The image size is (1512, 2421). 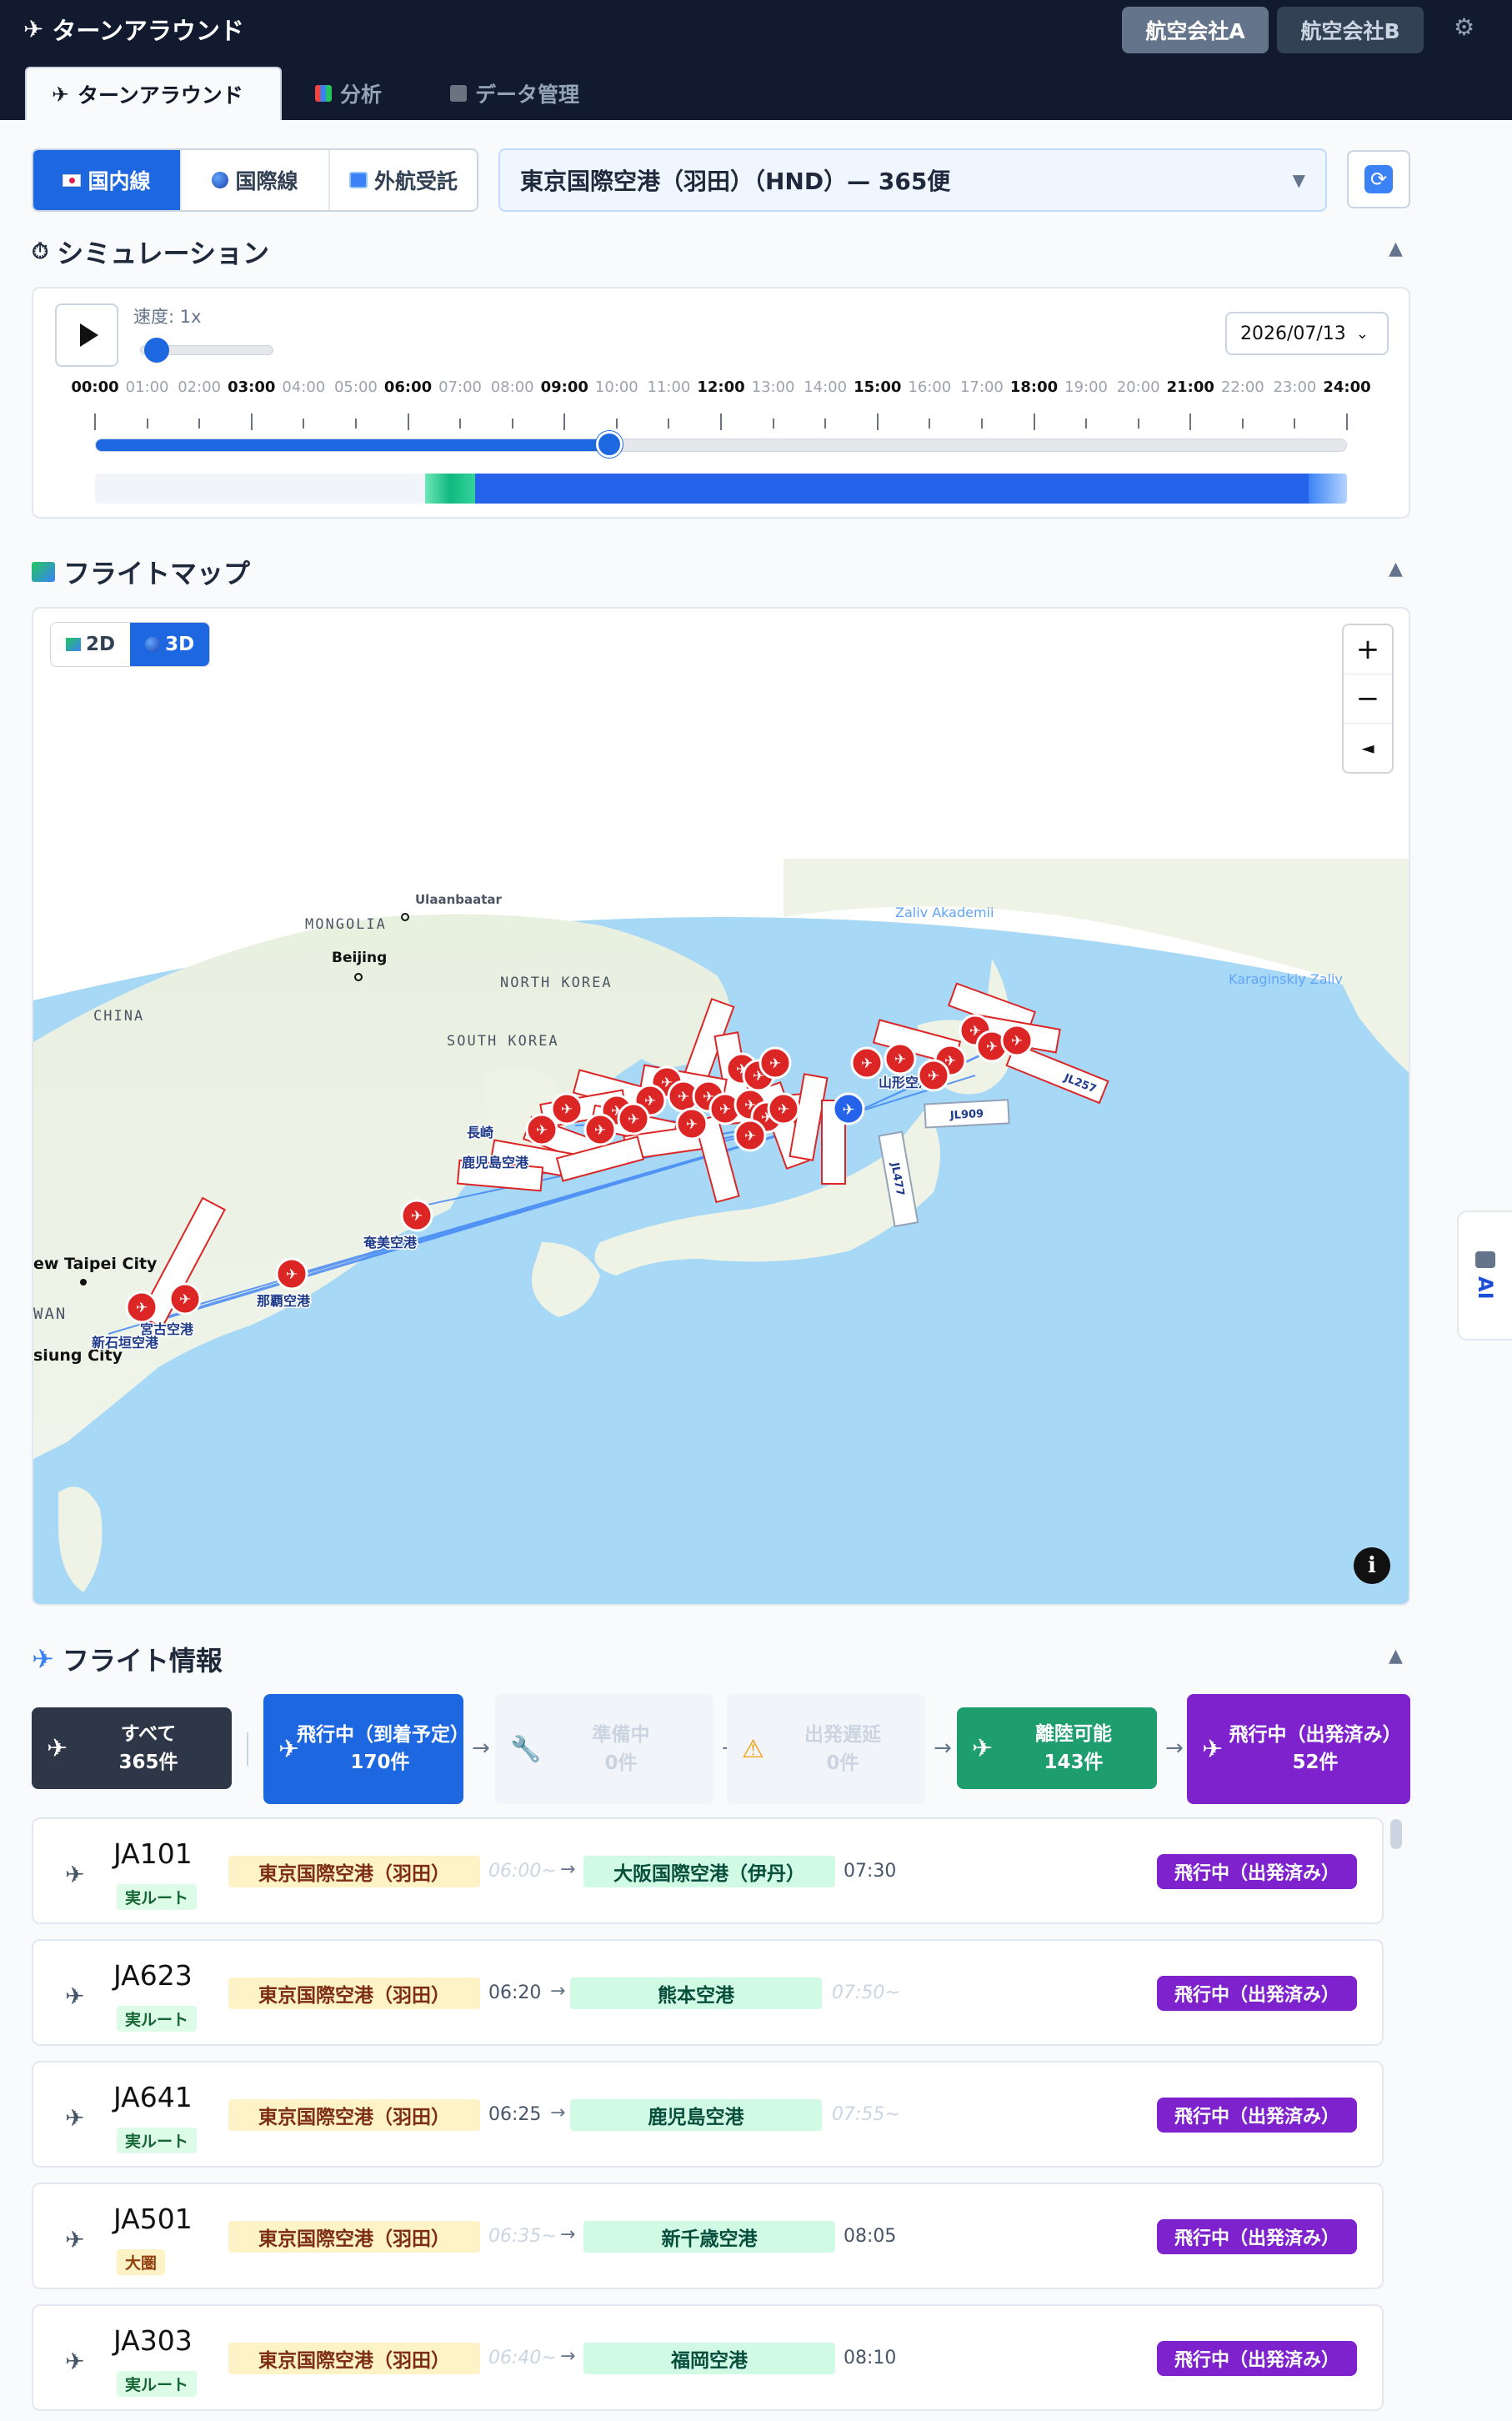 I want to click on arrival-time: 08:05, so click(x=871, y=2236).